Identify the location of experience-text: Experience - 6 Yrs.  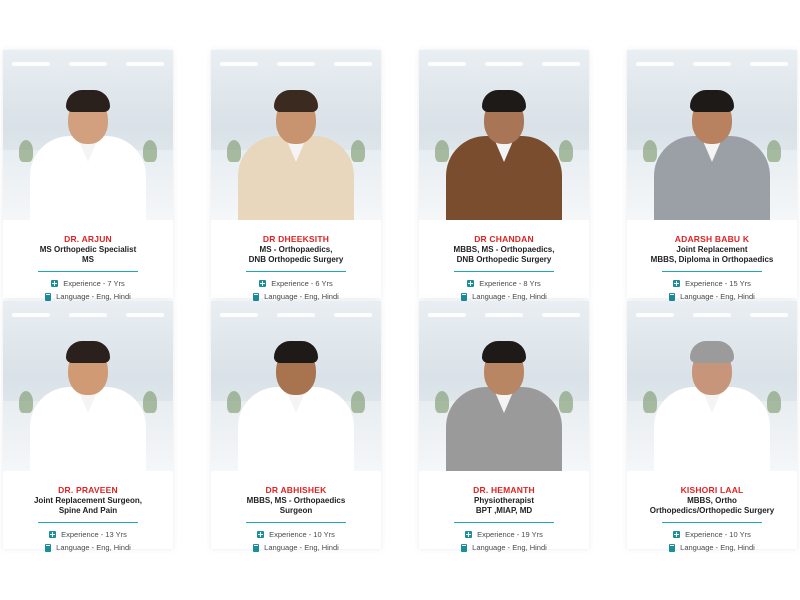
(302, 283).